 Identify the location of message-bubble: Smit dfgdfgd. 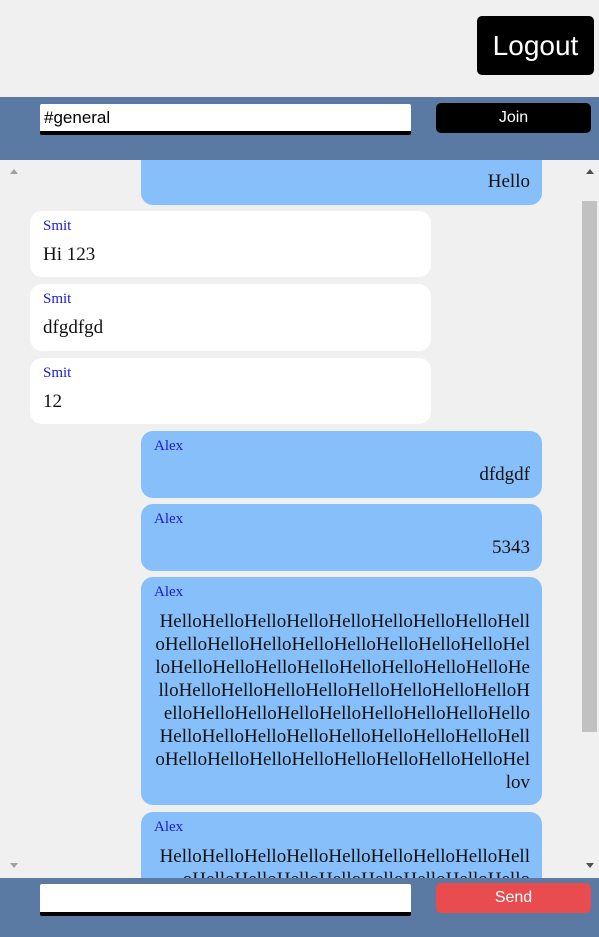
(230, 317).